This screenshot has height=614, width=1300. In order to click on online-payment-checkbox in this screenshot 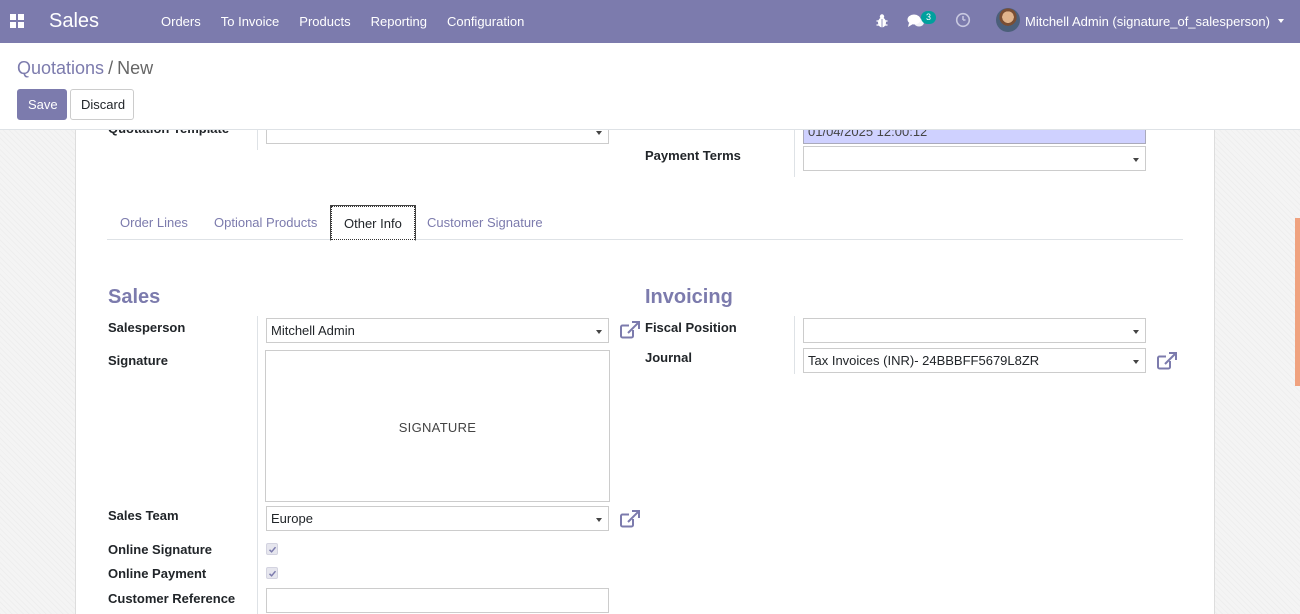, I will do `click(272, 573)`.